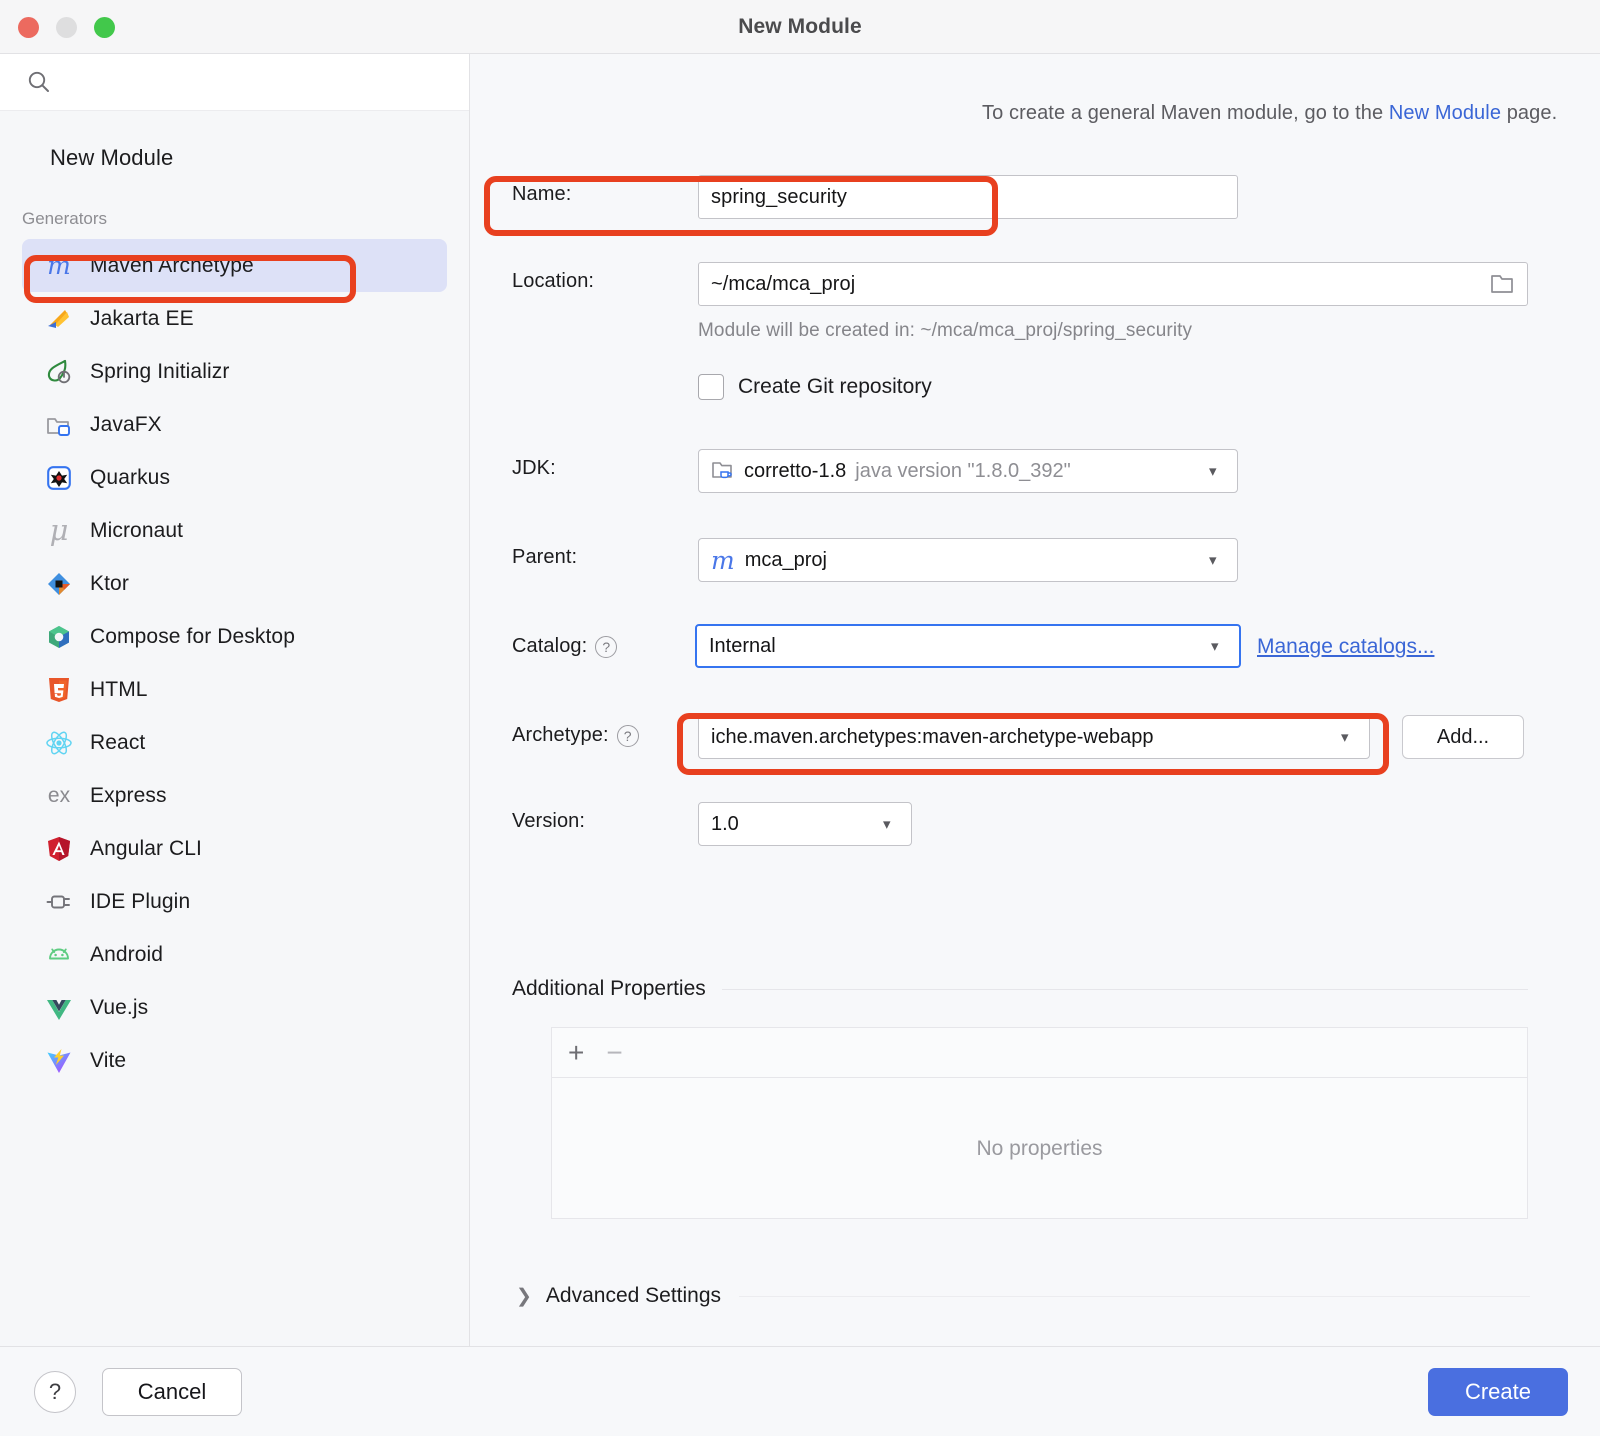 This screenshot has width=1600, height=1436. Describe the element at coordinates (234, 901) in the screenshot. I see `sidebar-item-ide-plugin: IDE Plugin` at that location.